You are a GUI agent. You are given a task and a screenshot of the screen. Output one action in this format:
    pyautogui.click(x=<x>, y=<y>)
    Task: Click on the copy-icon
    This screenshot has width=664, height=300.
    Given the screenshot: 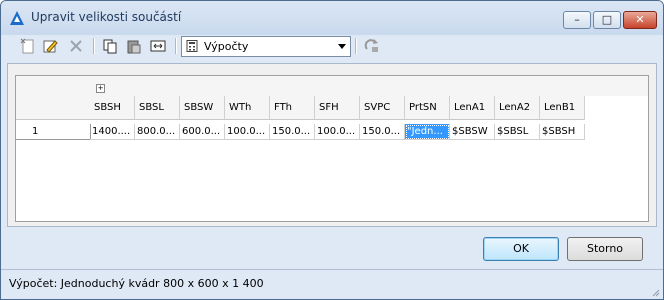 What is the action you would take?
    pyautogui.click(x=110, y=46)
    